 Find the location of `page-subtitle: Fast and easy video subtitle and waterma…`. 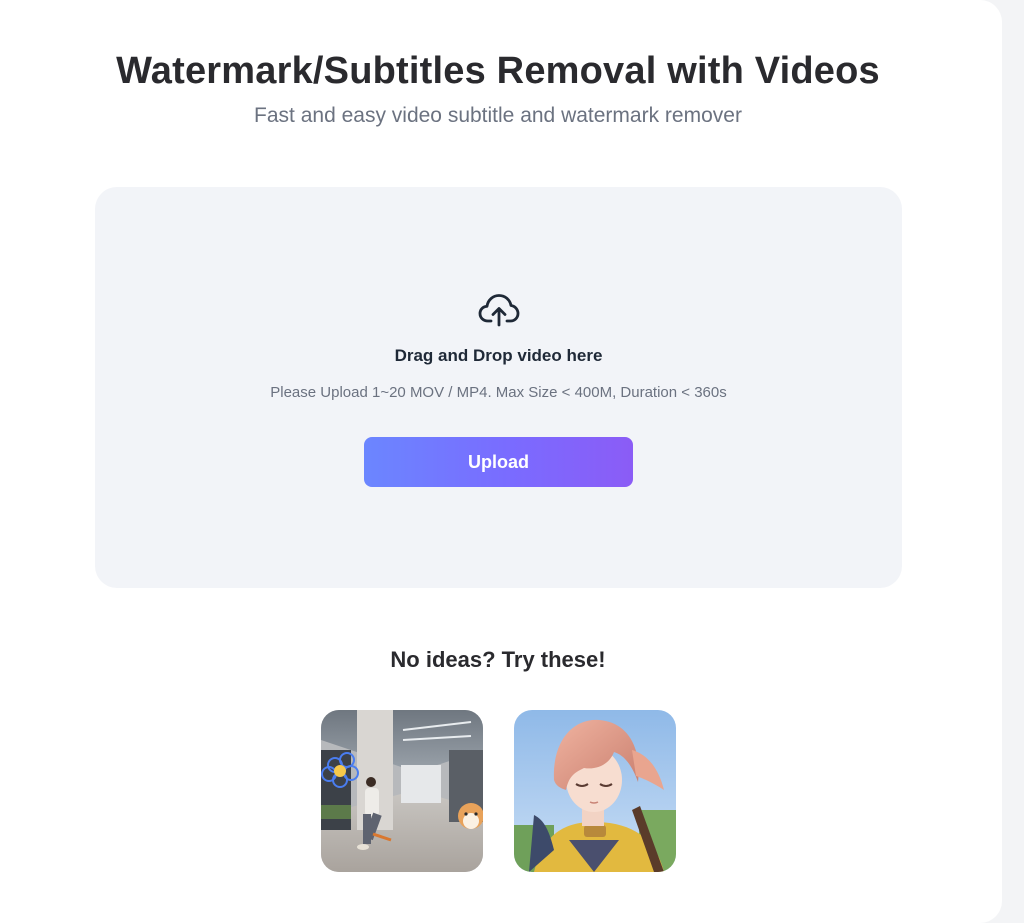

page-subtitle: Fast and easy video subtitle and waterma… is located at coordinates (498, 115).